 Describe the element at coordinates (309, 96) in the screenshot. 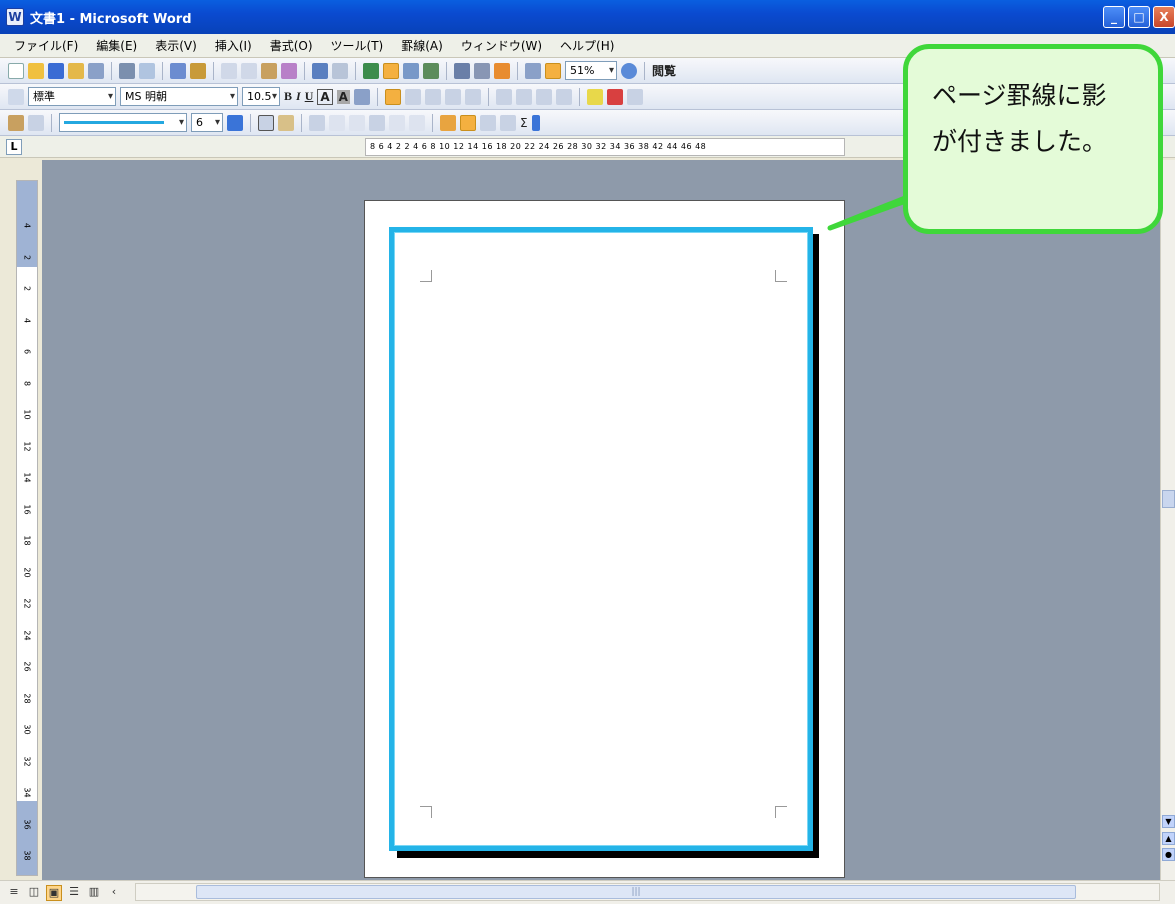

I see `underline-button: U` at that location.